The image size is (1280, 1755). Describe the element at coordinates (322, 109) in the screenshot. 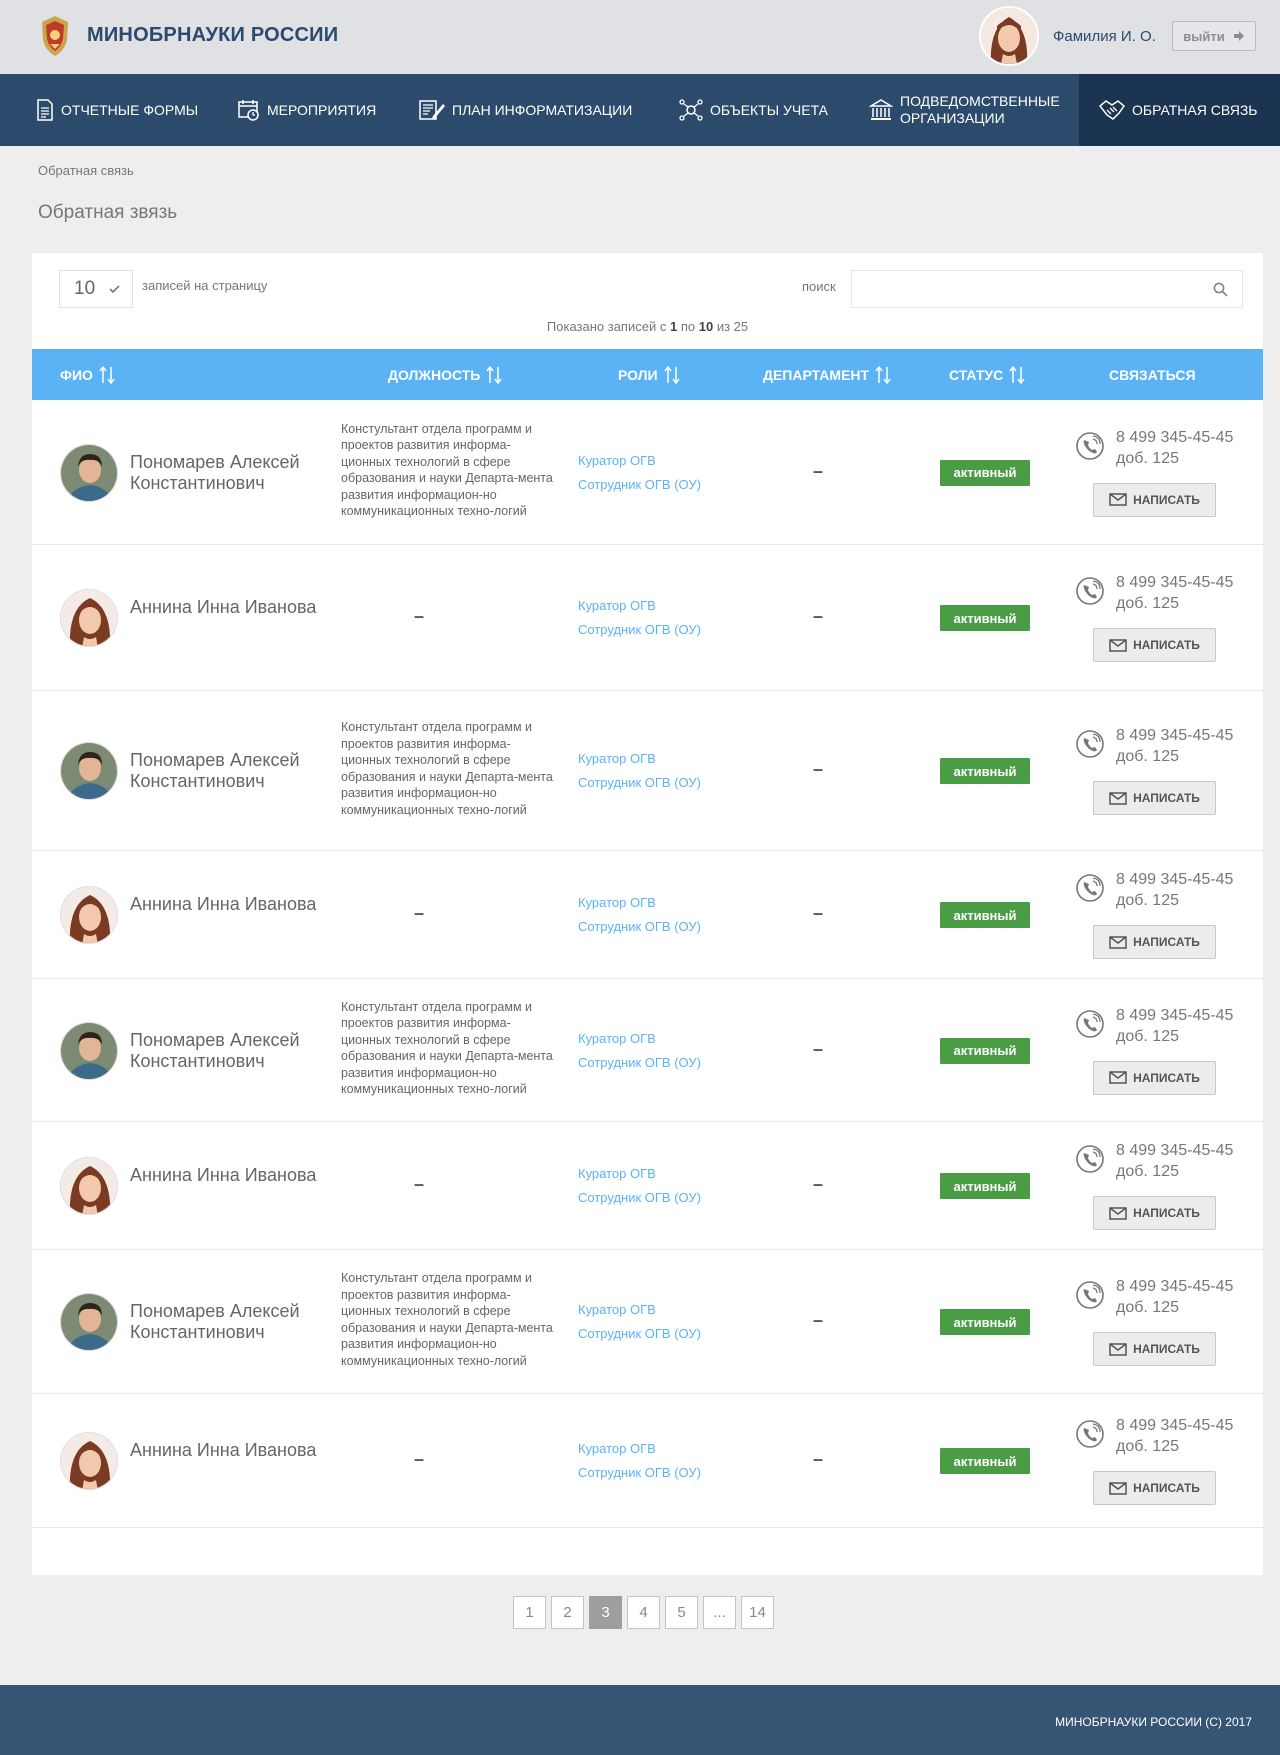

I see `nav-label-events: МЕРОПРИЯТИЯ` at that location.